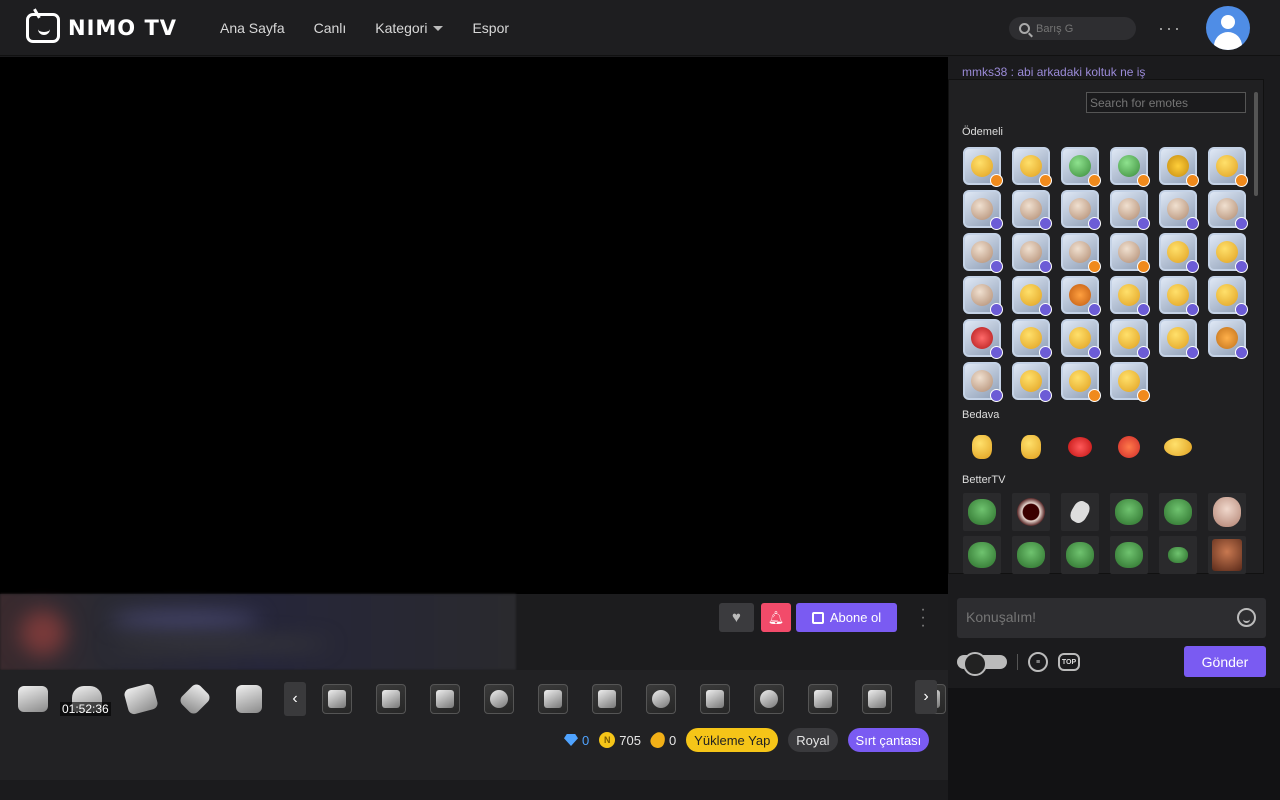  I want to click on emote-pepe-small, so click(1178, 555).